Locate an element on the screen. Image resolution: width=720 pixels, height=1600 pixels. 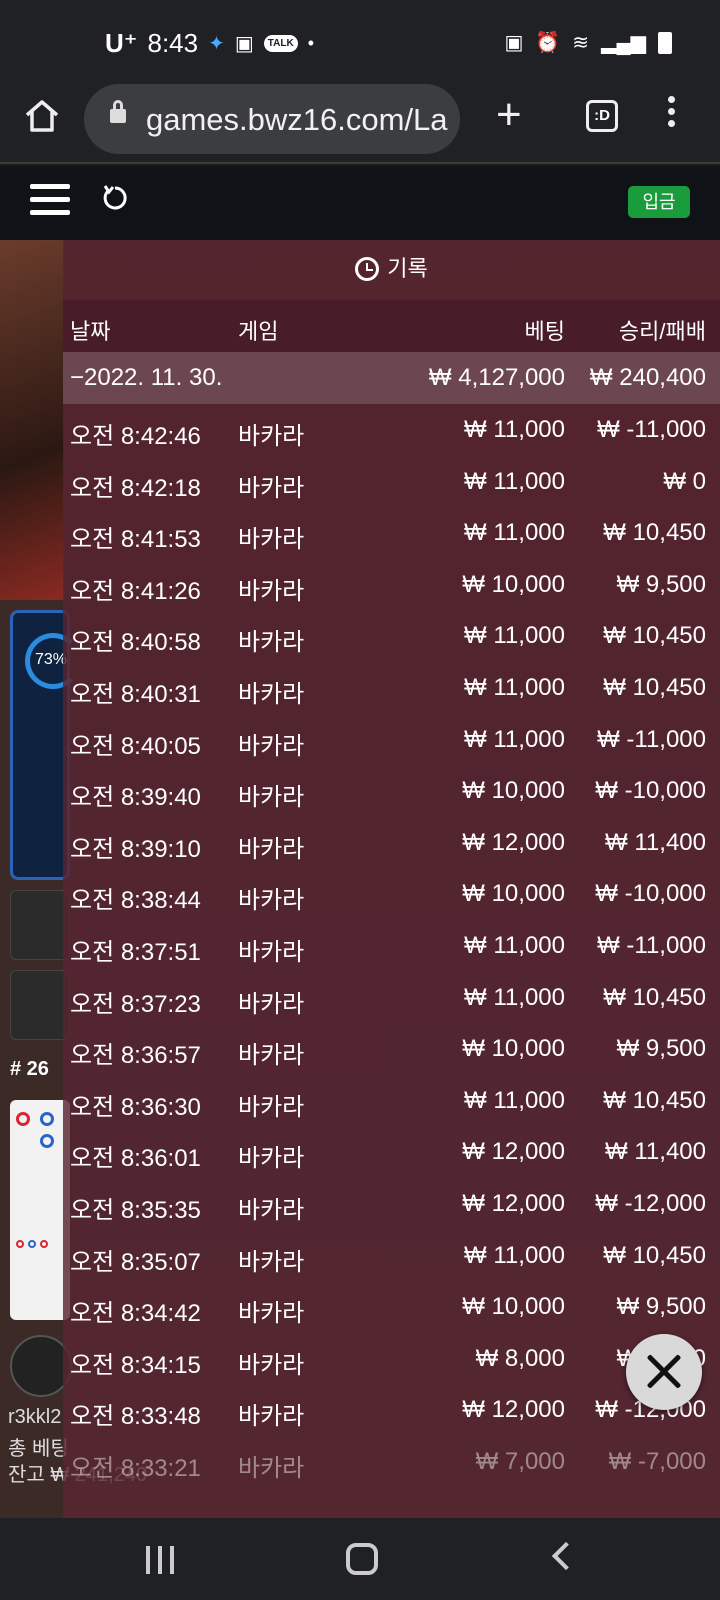
row-time: 오전 8:37:51 is located at coordinates (135, 952).